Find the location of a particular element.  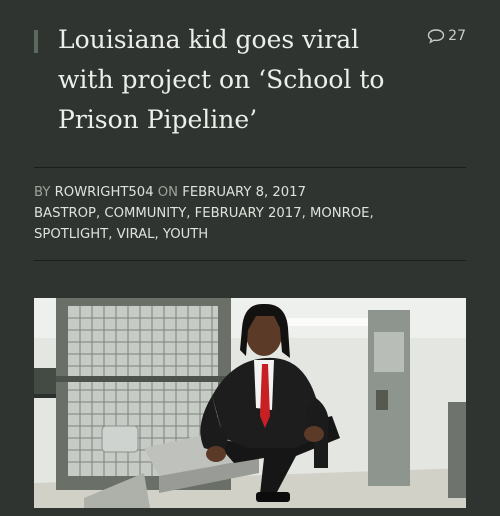

tag-link-february-2017: FEBRUARY 2017 is located at coordinates (248, 213).